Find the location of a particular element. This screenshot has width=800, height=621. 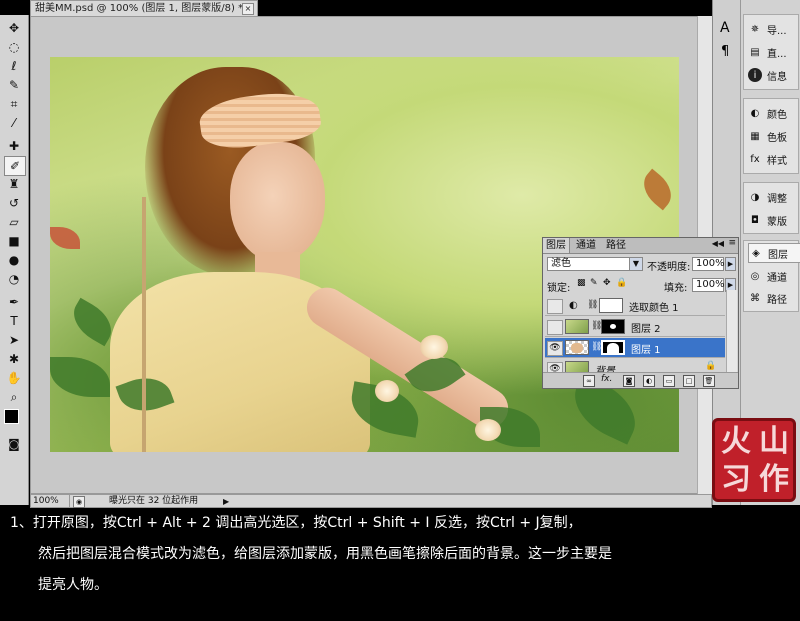

blur-tool-icon: ● is located at coordinates (14, 260).